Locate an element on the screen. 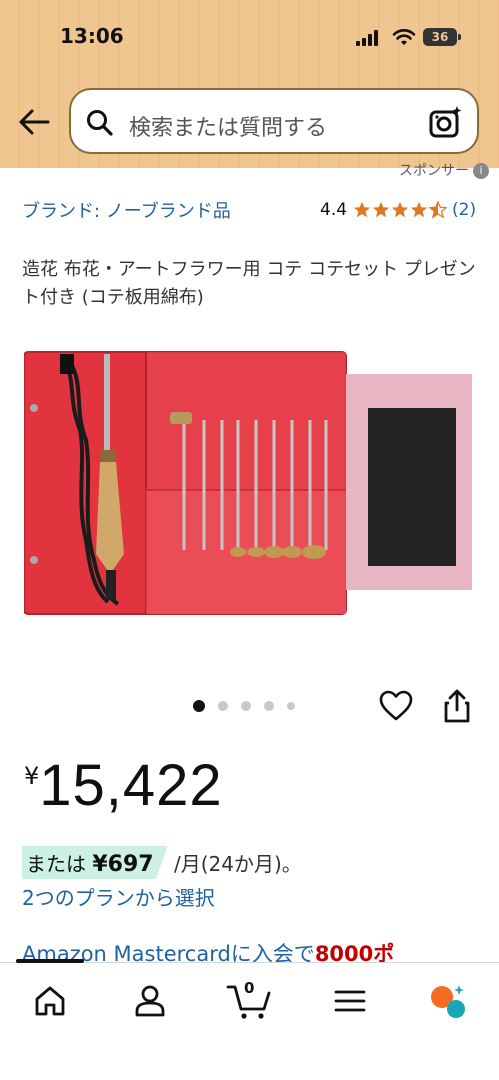 Image resolution: width=499 pixels, height=1080 pixels. menu-icon is located at coordinates (350, 1001).